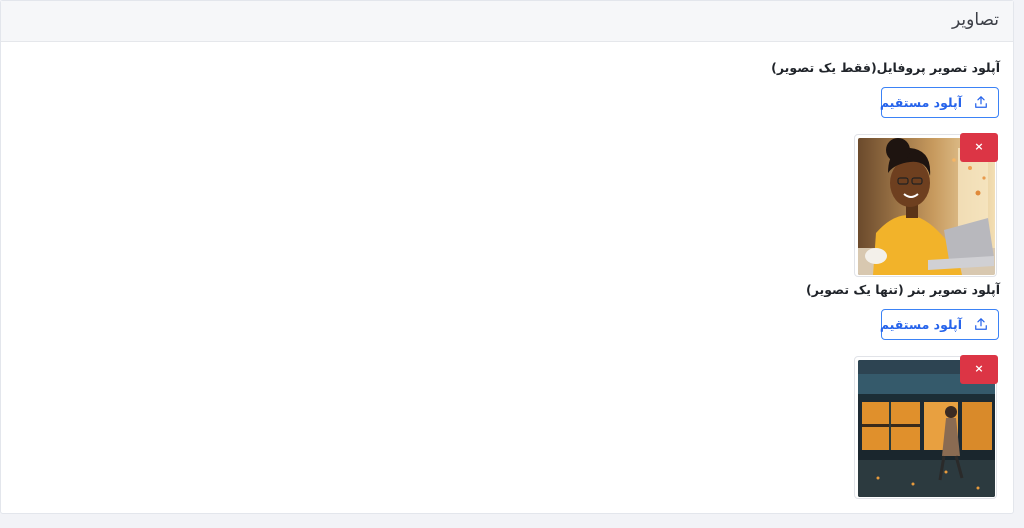 The height and width of the screenshot is (528, 1024). What do you see at coordinates (920, 324) in the screenshot?
I see `banner-upload-button-label: آپلود مستقیم` at bounding box center [920, 324].